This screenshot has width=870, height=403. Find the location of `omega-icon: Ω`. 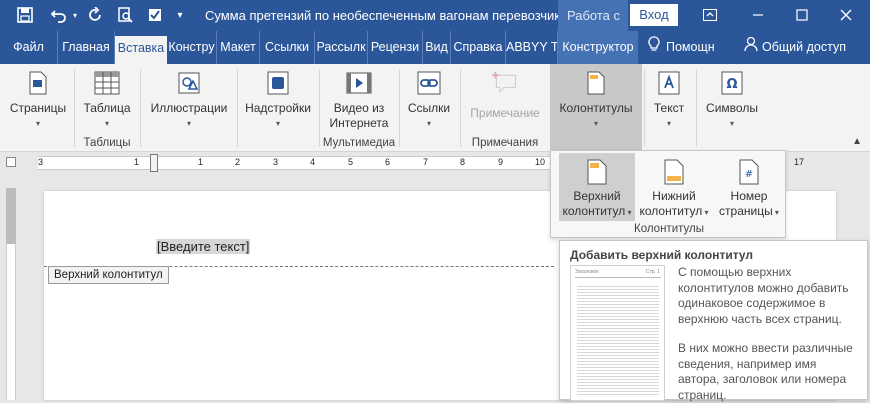

omega-icon: Ω is located at coordinates (732, 83).